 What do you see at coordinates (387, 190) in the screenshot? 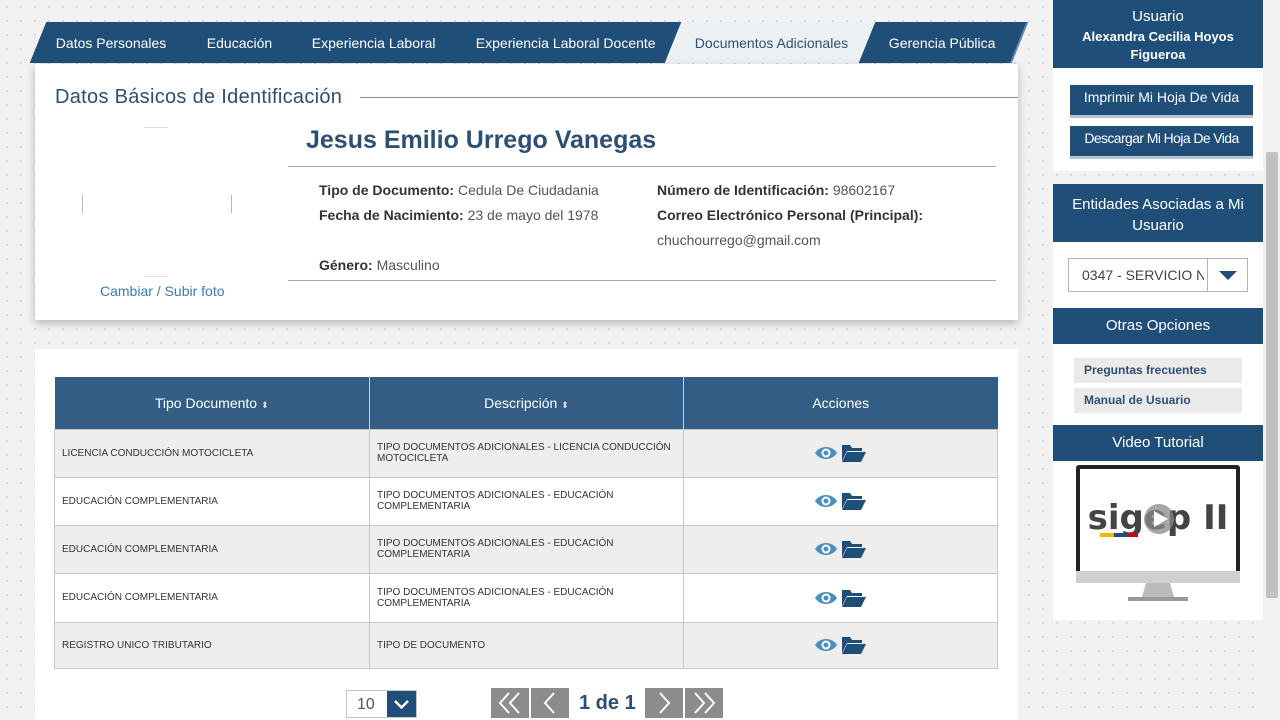
I see `field-label: Tipo de Documento:` at bounding box center [387, 190].